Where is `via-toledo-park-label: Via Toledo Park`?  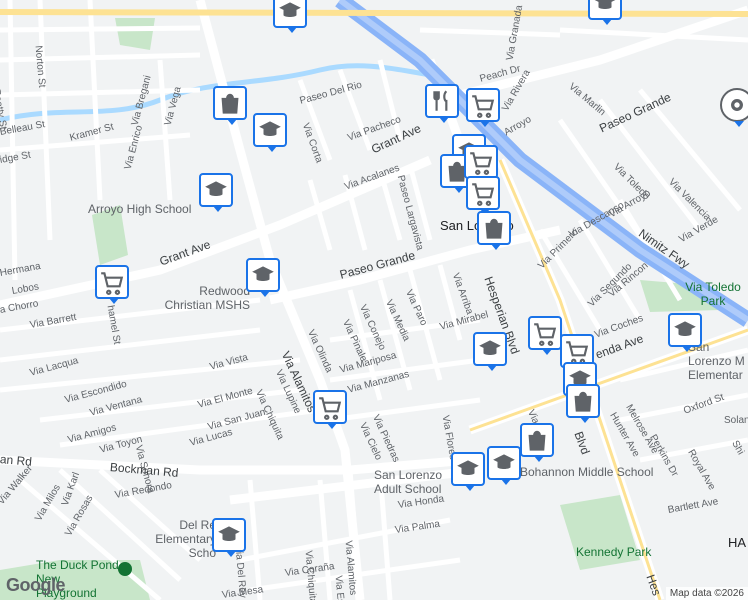 via-toledo-park-label: Via Toledo Park is located at coordinates (713, 294).